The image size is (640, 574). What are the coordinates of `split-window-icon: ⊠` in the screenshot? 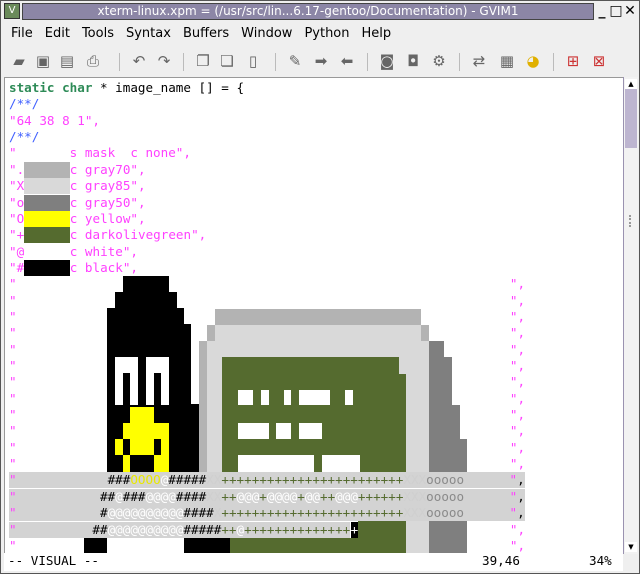 It's located at (599, 61).